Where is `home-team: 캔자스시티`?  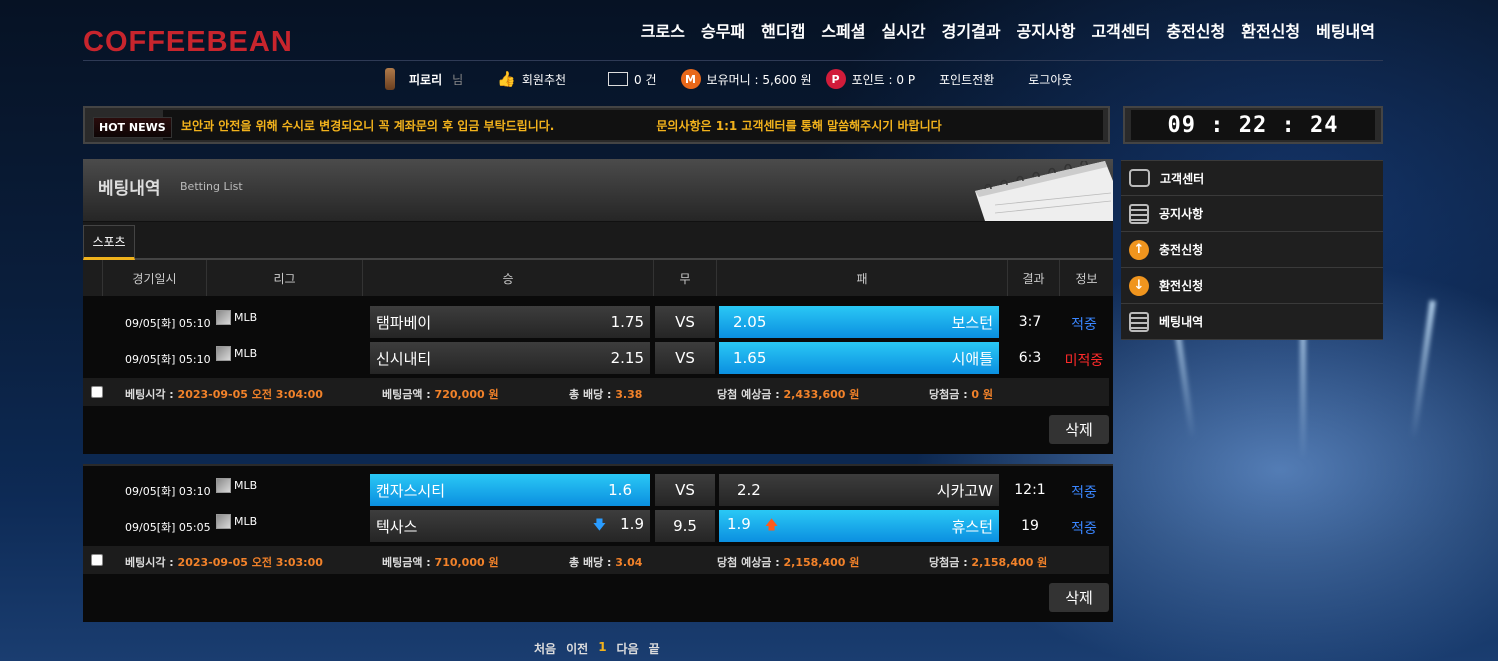
home-team: 캔자스시티 is located at coordinates (411, 490).